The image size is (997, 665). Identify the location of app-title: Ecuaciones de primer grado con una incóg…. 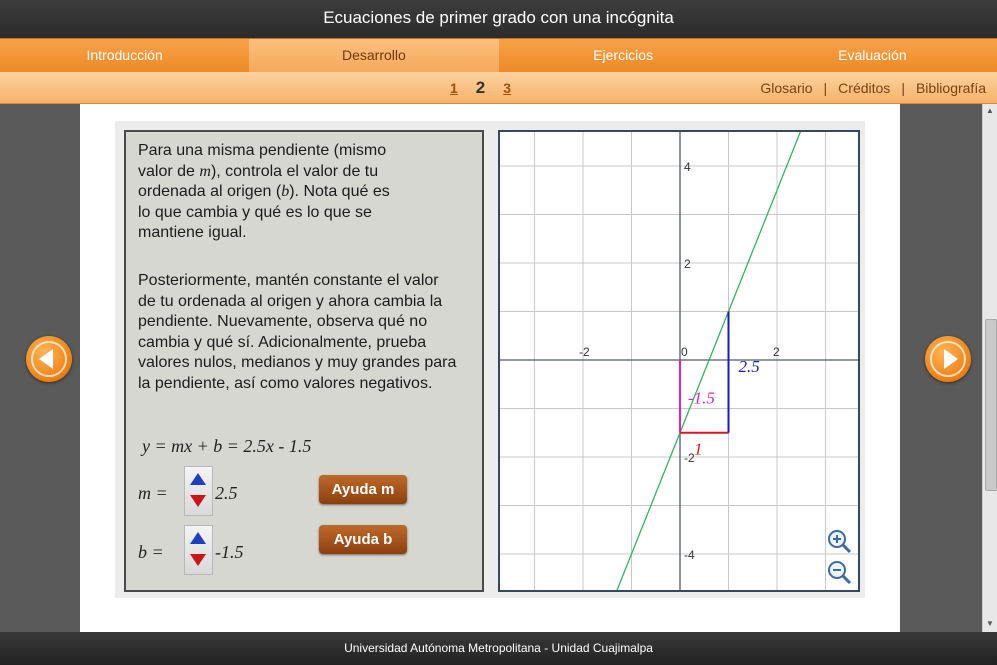
(498, 19).